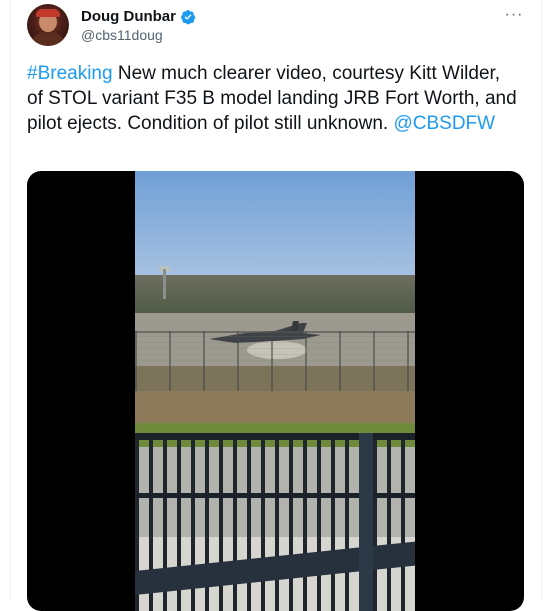 Image resolution: width=554 pixels, height=611 pixels. What do you see at coordinates (122, 35) in the screenshot?
I see `author-handle: @cbs11doug` at bounding box center [122, 35].